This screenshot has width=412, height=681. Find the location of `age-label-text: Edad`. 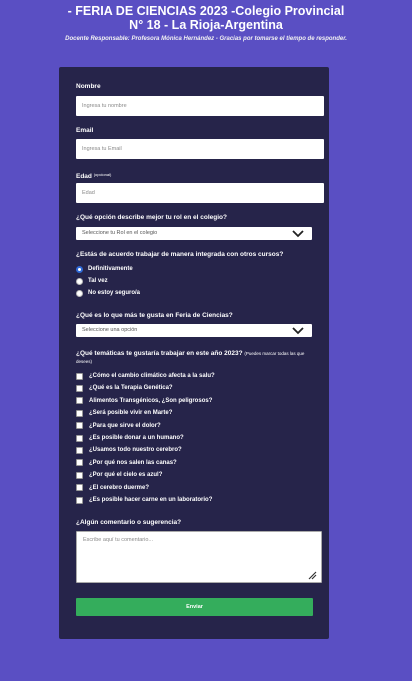

age-label-text: Edad is located at coordinates (84, 176).